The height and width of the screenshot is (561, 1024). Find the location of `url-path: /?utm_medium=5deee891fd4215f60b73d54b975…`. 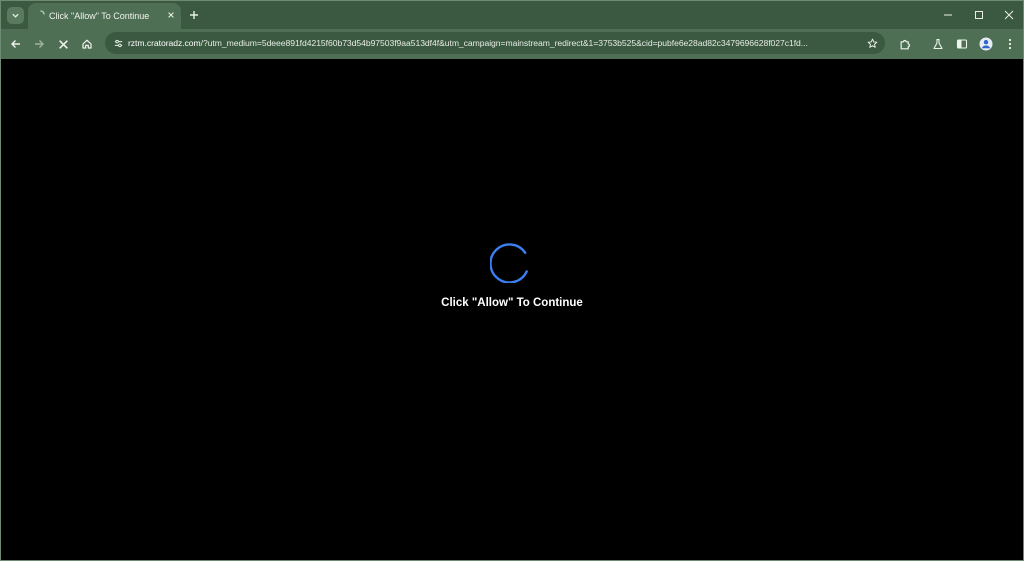

url-path: /?utm_medium=5deee891fd4215f60b73d54b975… is located at coordinates (504, 43).